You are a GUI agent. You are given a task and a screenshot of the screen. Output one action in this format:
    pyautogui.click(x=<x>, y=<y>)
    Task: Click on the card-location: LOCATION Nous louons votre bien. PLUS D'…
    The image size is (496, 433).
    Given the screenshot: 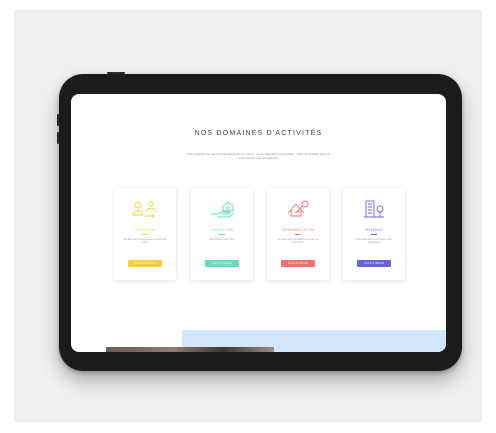 What is the action you would take?
    pyautogui.click(x=222, y=234)
    